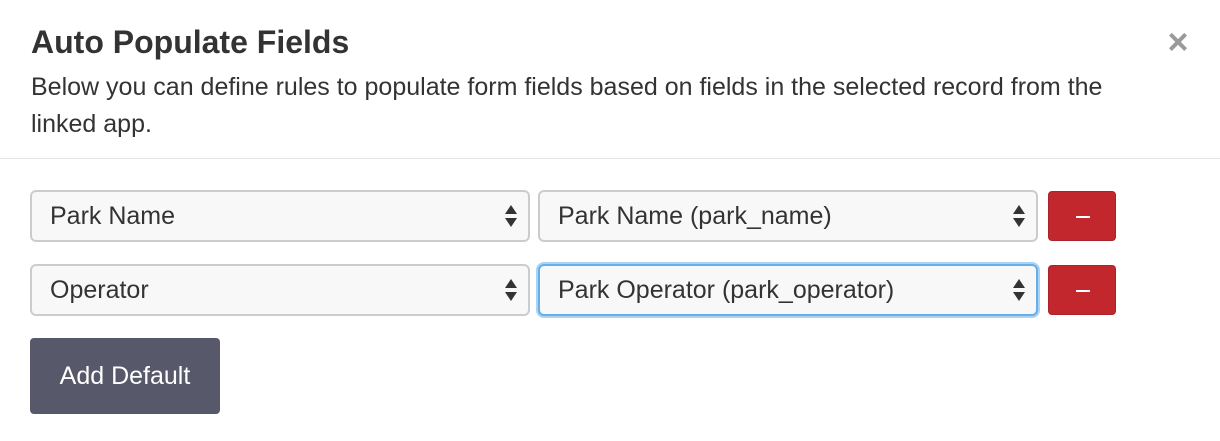 Image resolution: width=1220 pixels, height=441 pixels. Describe the element at coordinates (695, 216) in the screenshot. I see `target-field-value: Park Name (park_name)` at that location.